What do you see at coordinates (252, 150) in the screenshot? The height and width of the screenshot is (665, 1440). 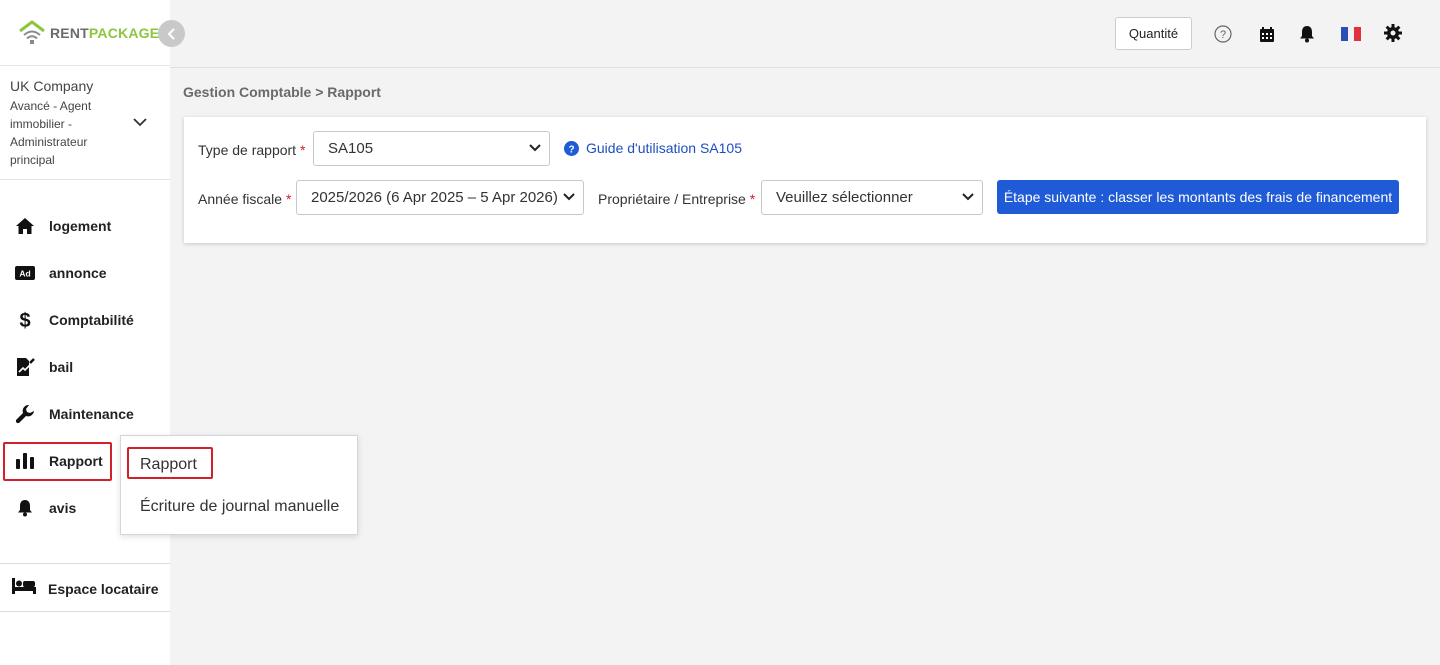 I see `report-type-label: Type de rapport *` at bounding box center [252, 150].